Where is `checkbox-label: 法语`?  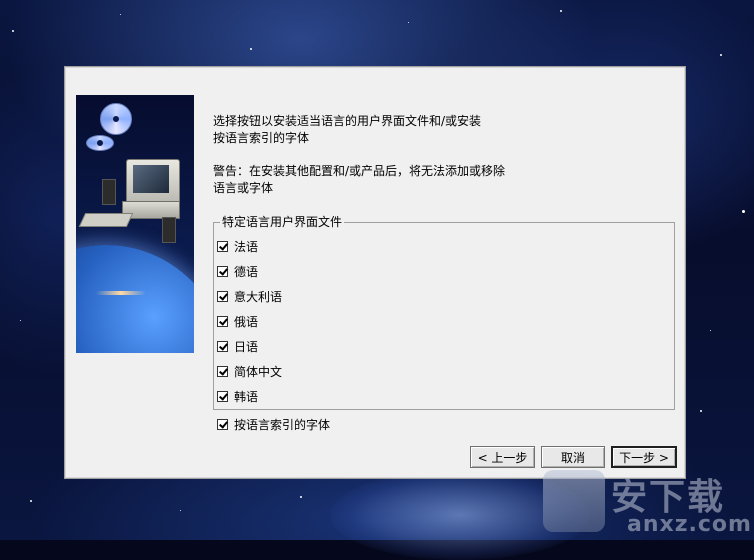 checkbox-label: 法语 is located at coordinates (246, 246).